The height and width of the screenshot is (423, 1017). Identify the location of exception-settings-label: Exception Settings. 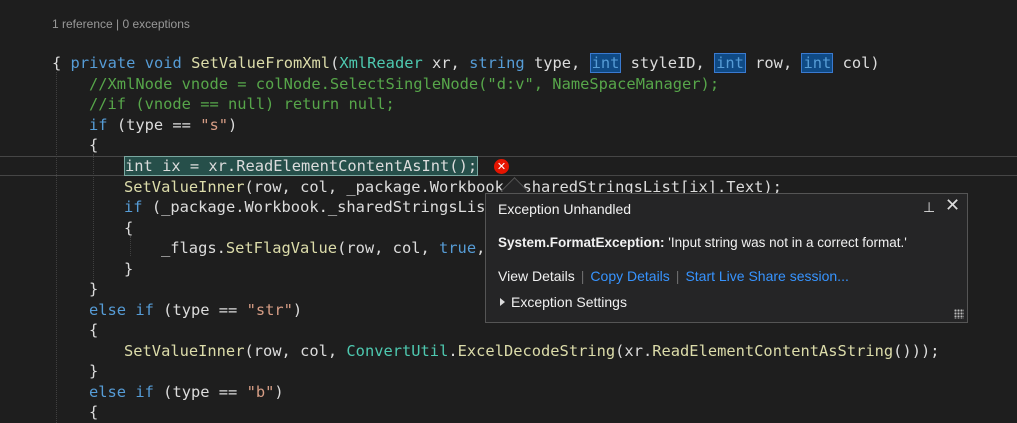
(569, 302).